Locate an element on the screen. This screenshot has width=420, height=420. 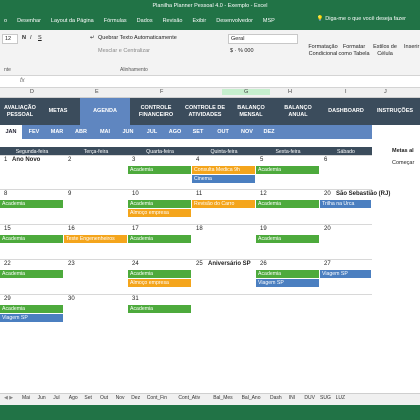
ribbon-tab-review: Revisão is located at coordinates (173, 21).